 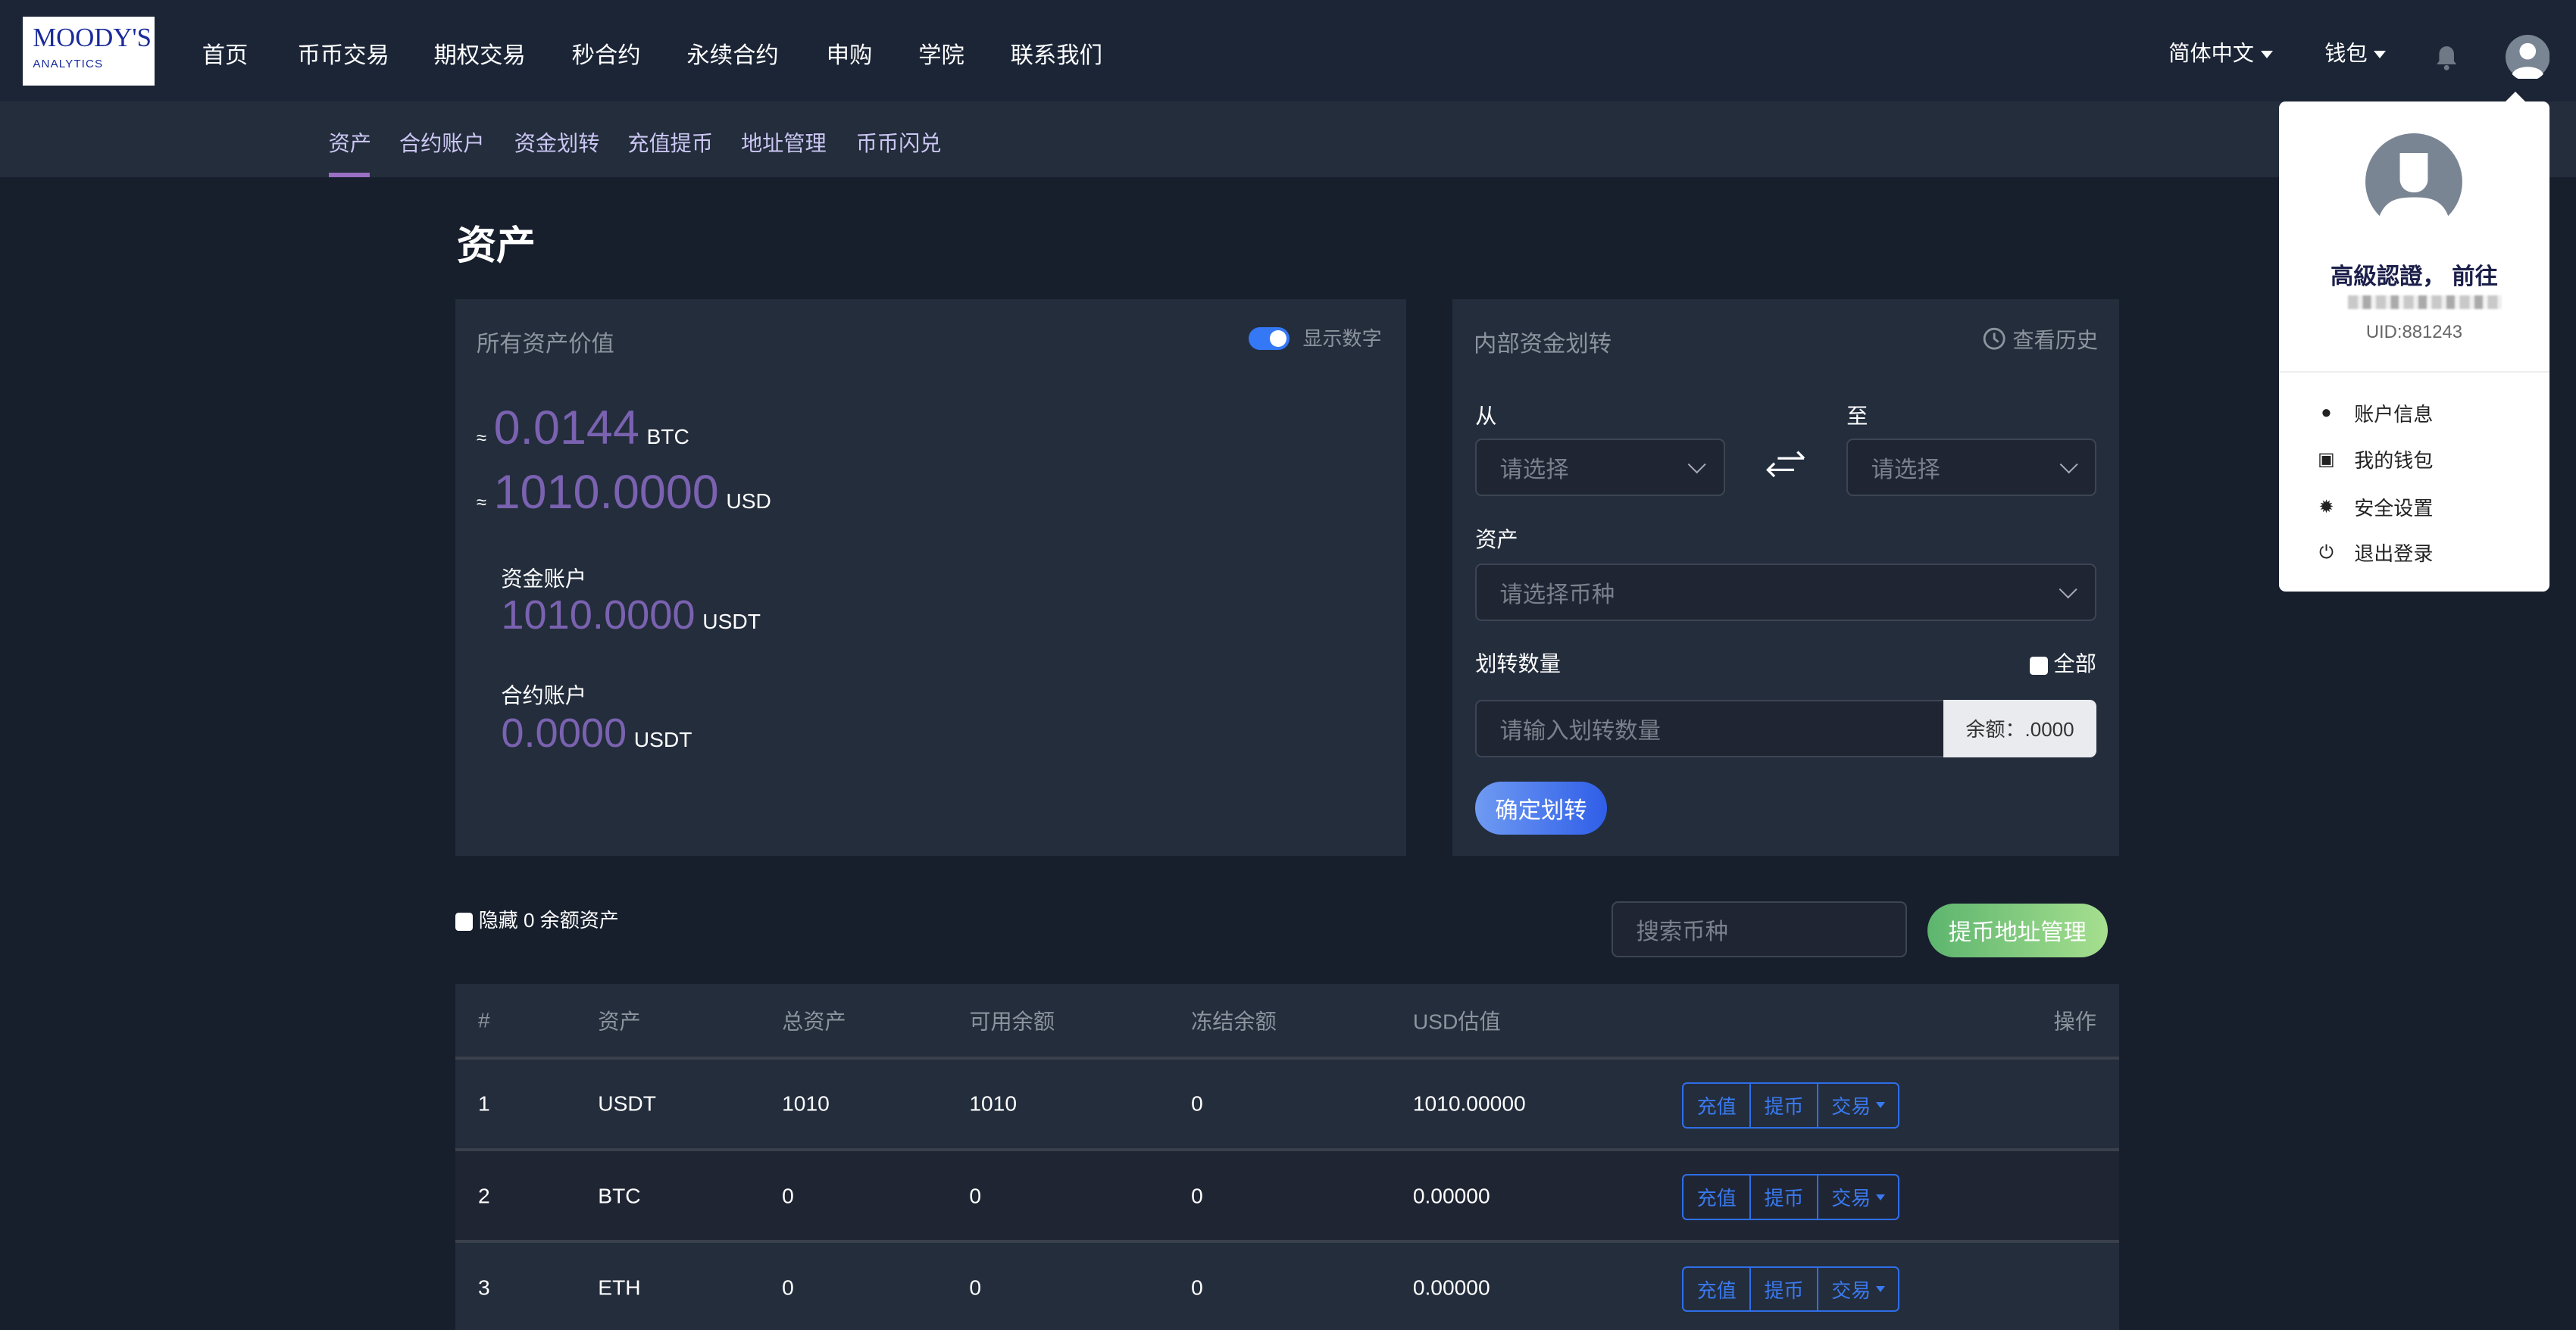 I want to click on asset-label: 资产, so click(x=1496, y=538).